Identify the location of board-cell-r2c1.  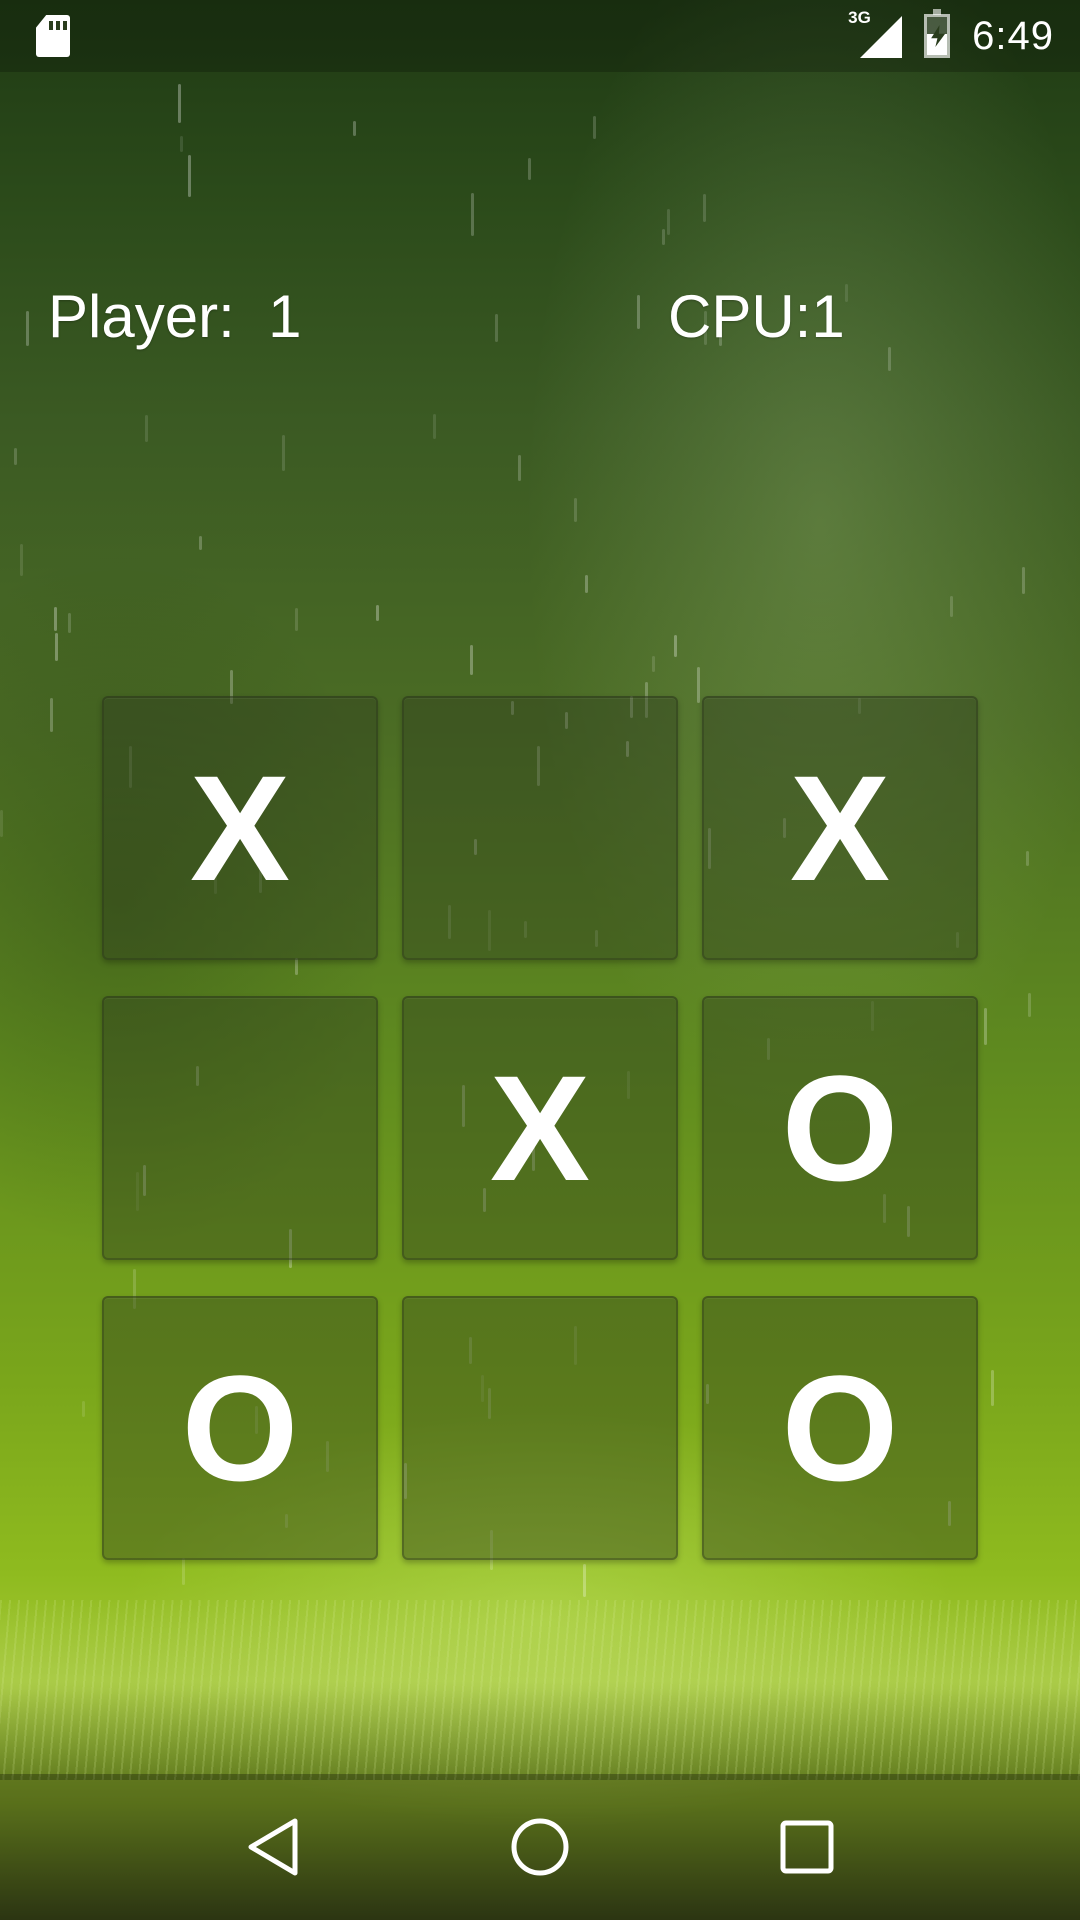
(240, 1128).